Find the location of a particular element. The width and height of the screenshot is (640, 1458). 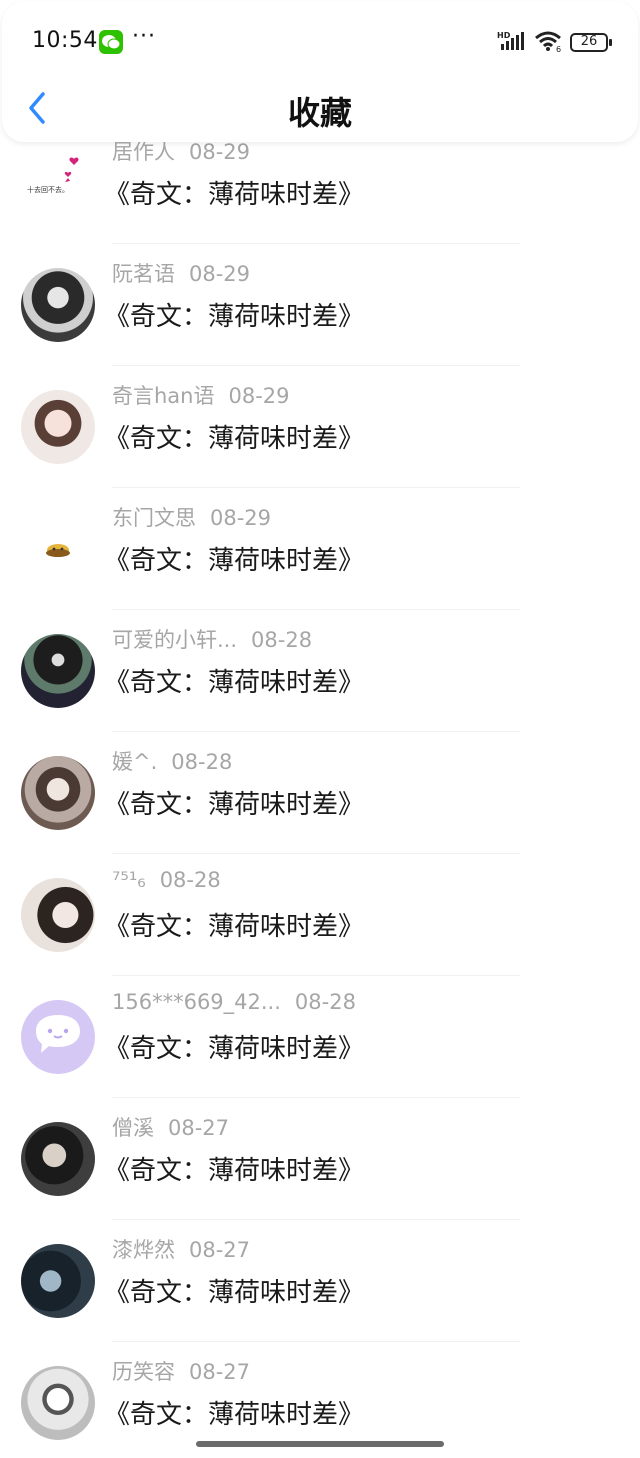

item-meta: 可爱的小轩... 08-28 is located at coordinates (212, 639).